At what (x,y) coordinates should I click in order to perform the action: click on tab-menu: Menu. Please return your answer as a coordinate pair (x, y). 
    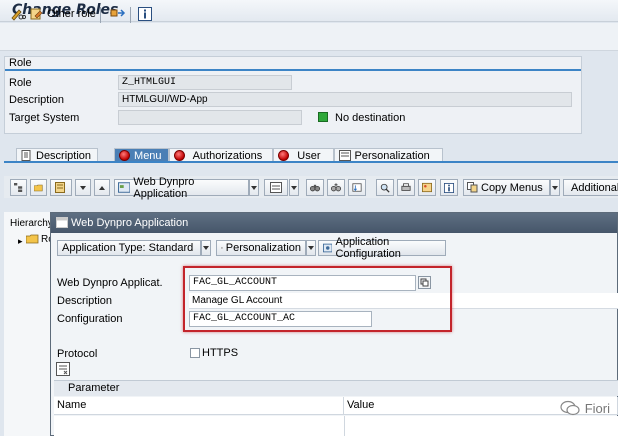
    Looking at the image, I should click on (141, 155).